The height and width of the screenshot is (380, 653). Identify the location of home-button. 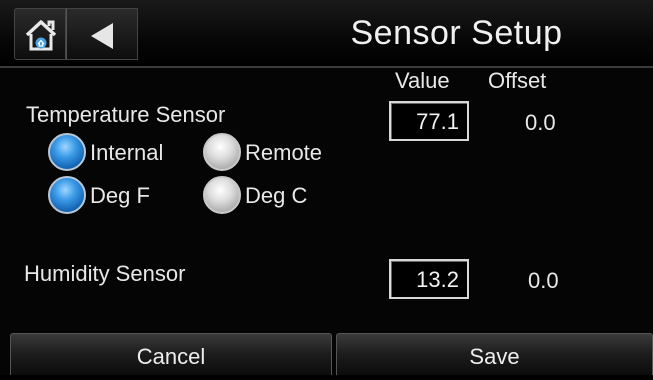
(40, 34).